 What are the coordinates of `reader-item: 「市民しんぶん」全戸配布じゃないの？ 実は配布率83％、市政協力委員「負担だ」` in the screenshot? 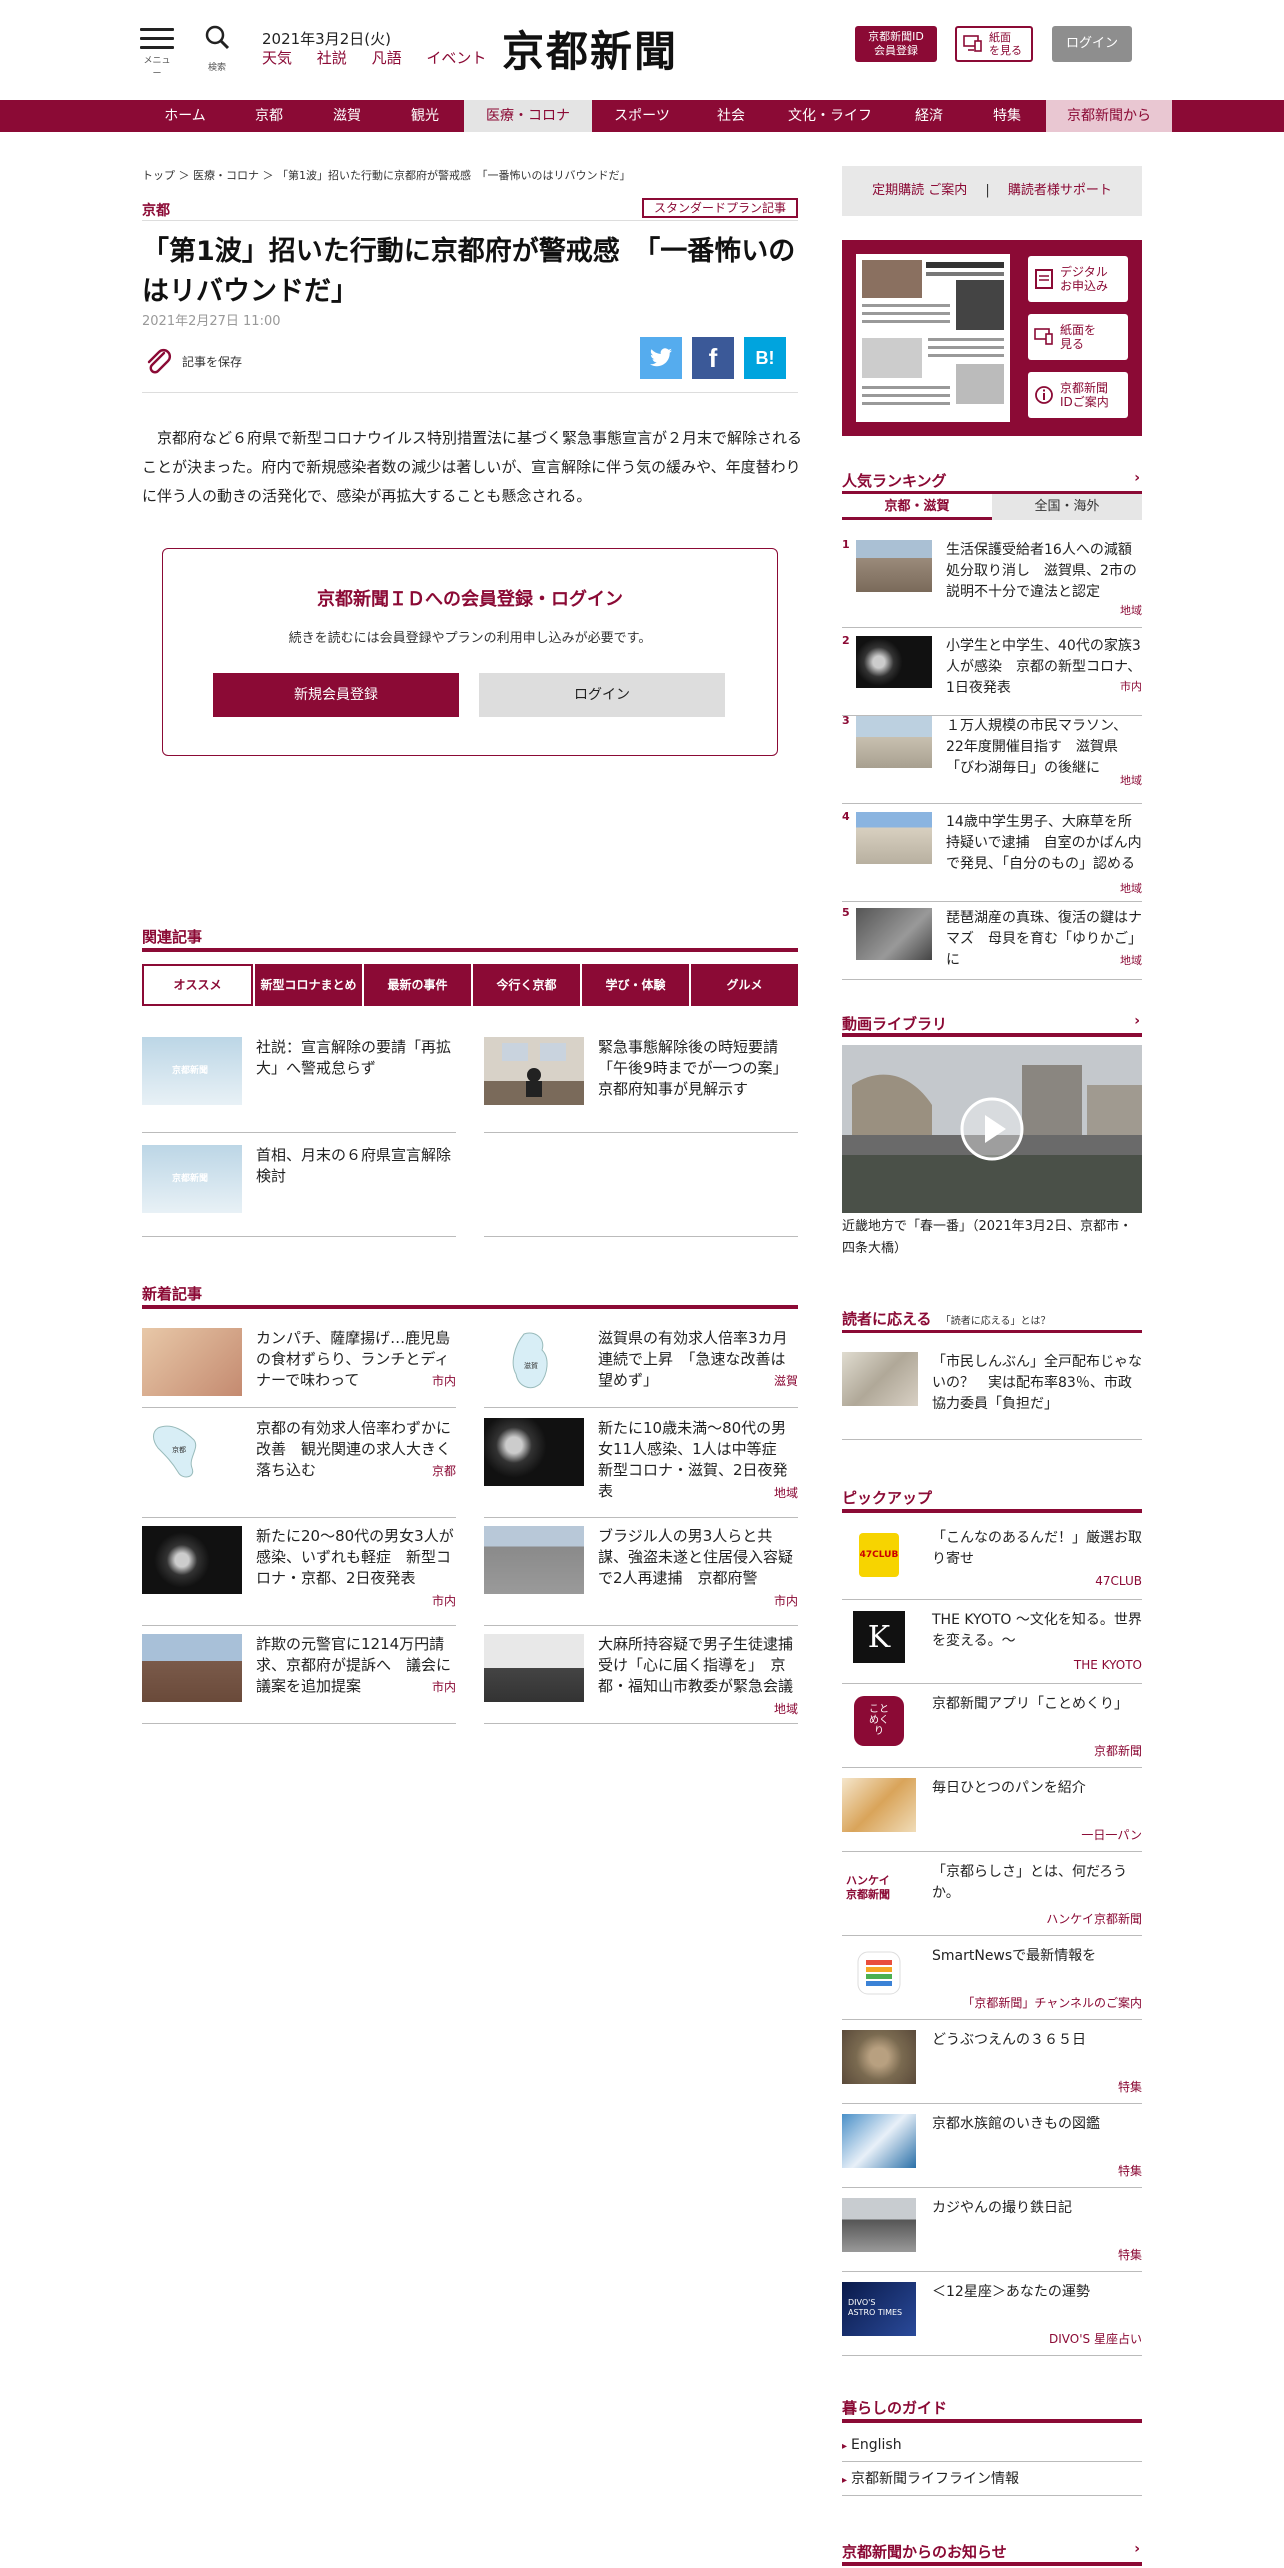 It's located at (992, 1396).